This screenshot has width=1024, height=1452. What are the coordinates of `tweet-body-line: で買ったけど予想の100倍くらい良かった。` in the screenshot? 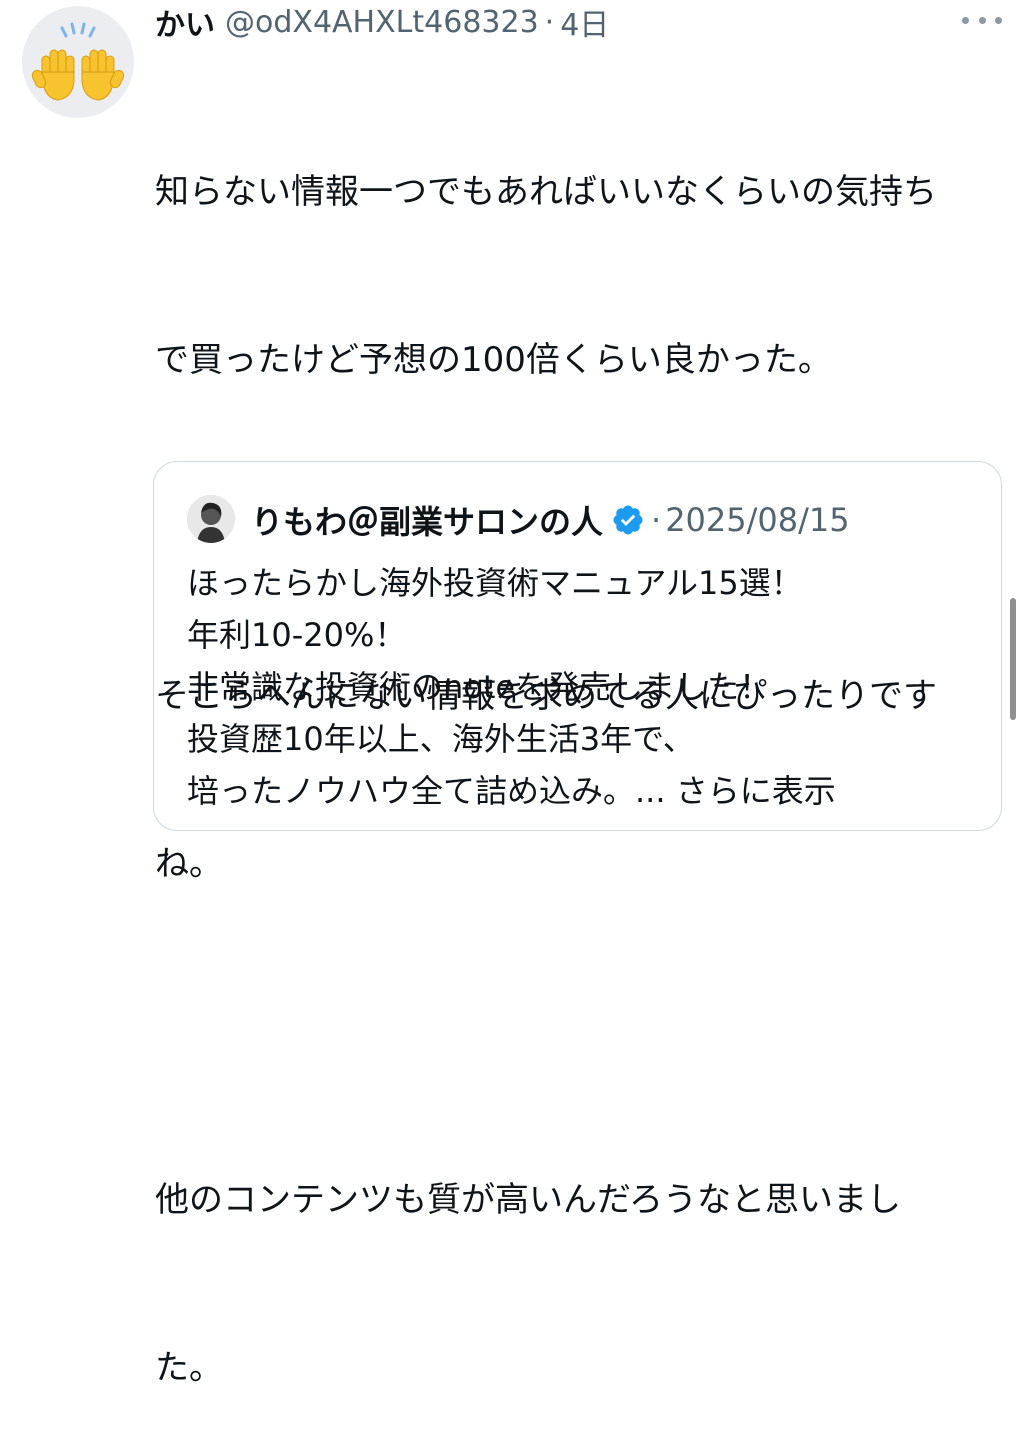 It's located at (493, 360).